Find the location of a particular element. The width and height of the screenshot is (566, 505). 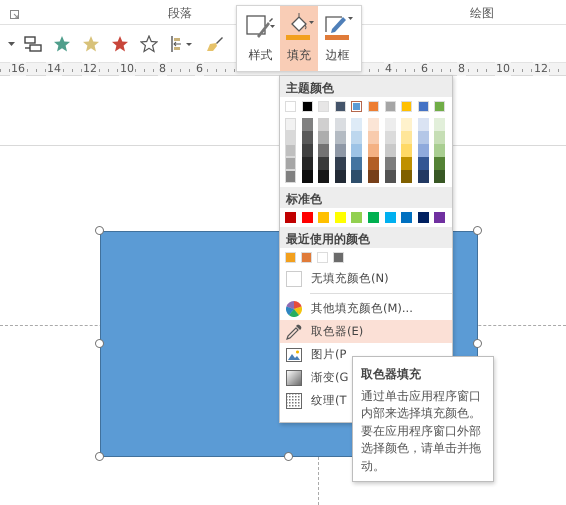

ruler-number: 6 is located at coordinates (199, 69).